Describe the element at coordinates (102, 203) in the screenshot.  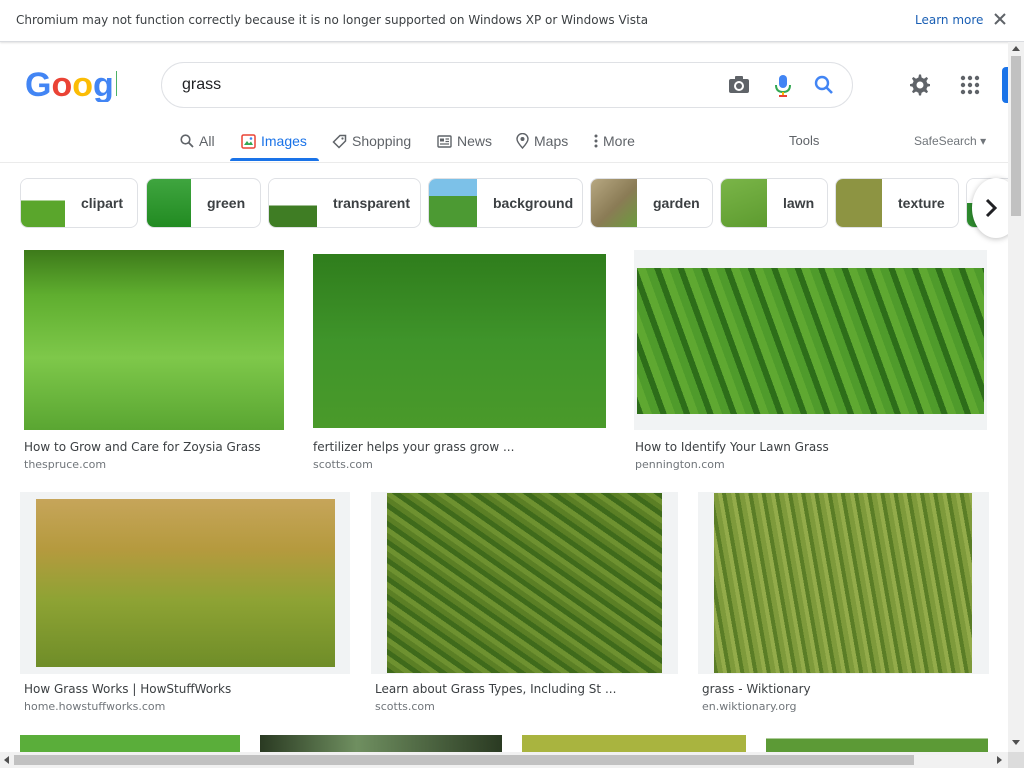
I see `chip-label: clipart` at that location.